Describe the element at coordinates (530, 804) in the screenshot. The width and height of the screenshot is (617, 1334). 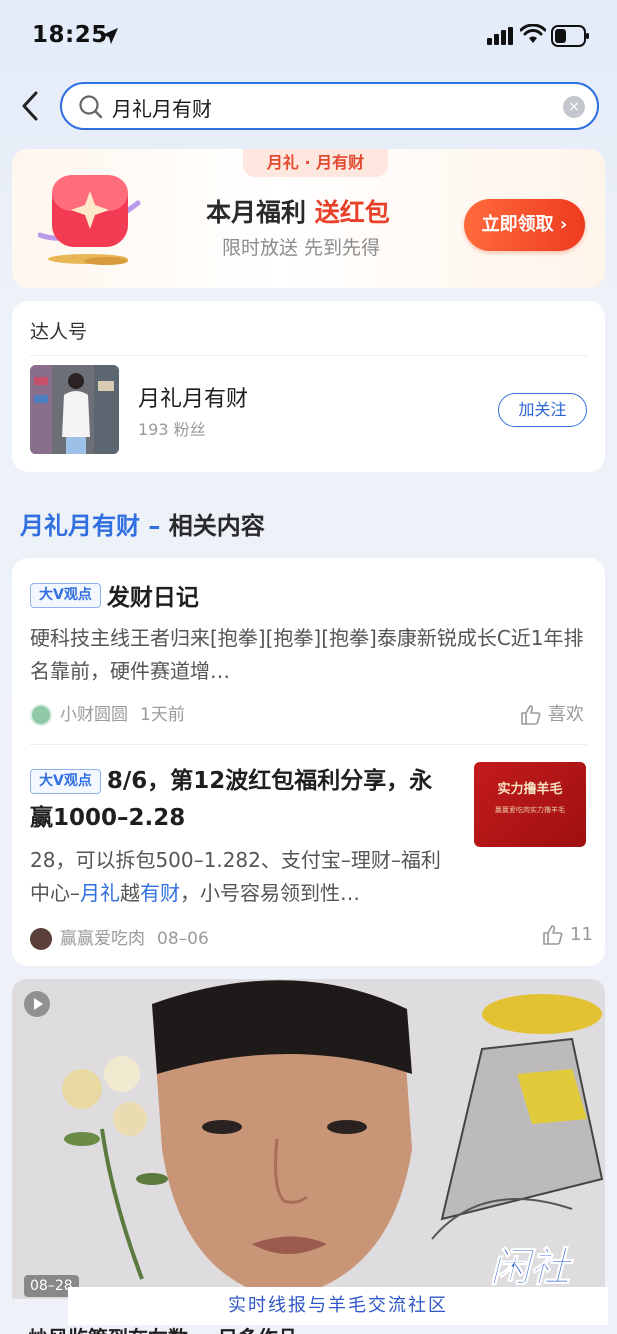
I see `post-thumbnail: 实力撸羊毛 赢赢爱吃肉实力撸羊毛` at that location.